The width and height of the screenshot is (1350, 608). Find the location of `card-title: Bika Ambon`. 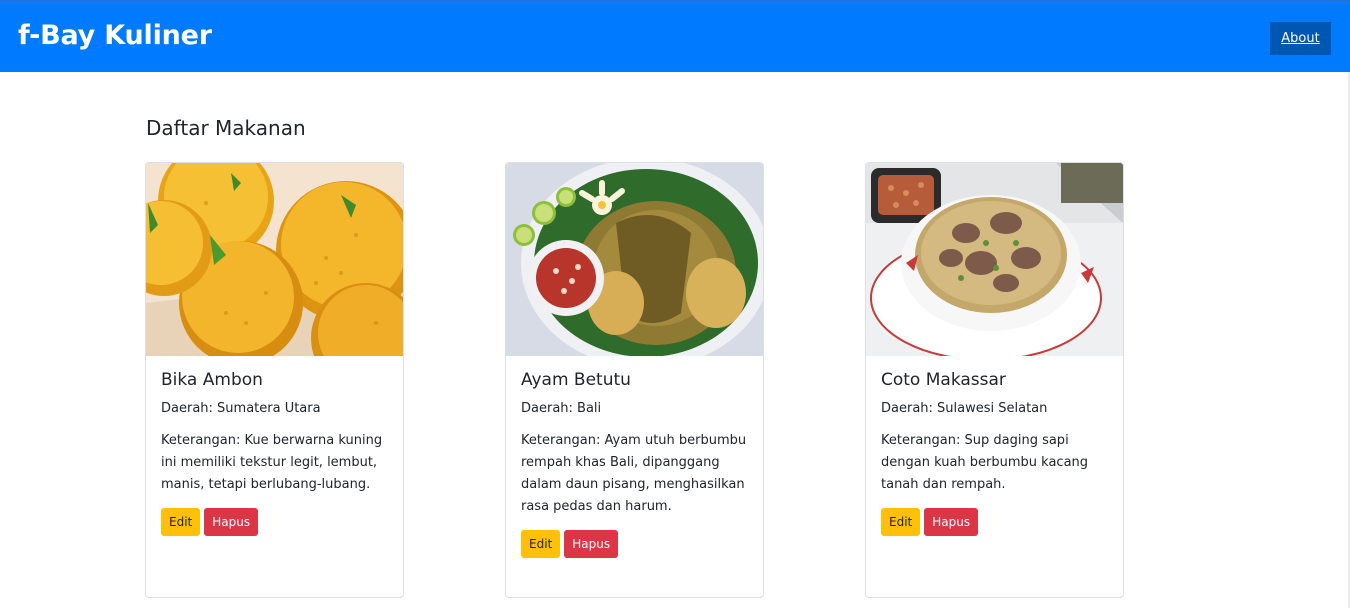

card-title: Bika Ambon is located at coordinates (212, 380).